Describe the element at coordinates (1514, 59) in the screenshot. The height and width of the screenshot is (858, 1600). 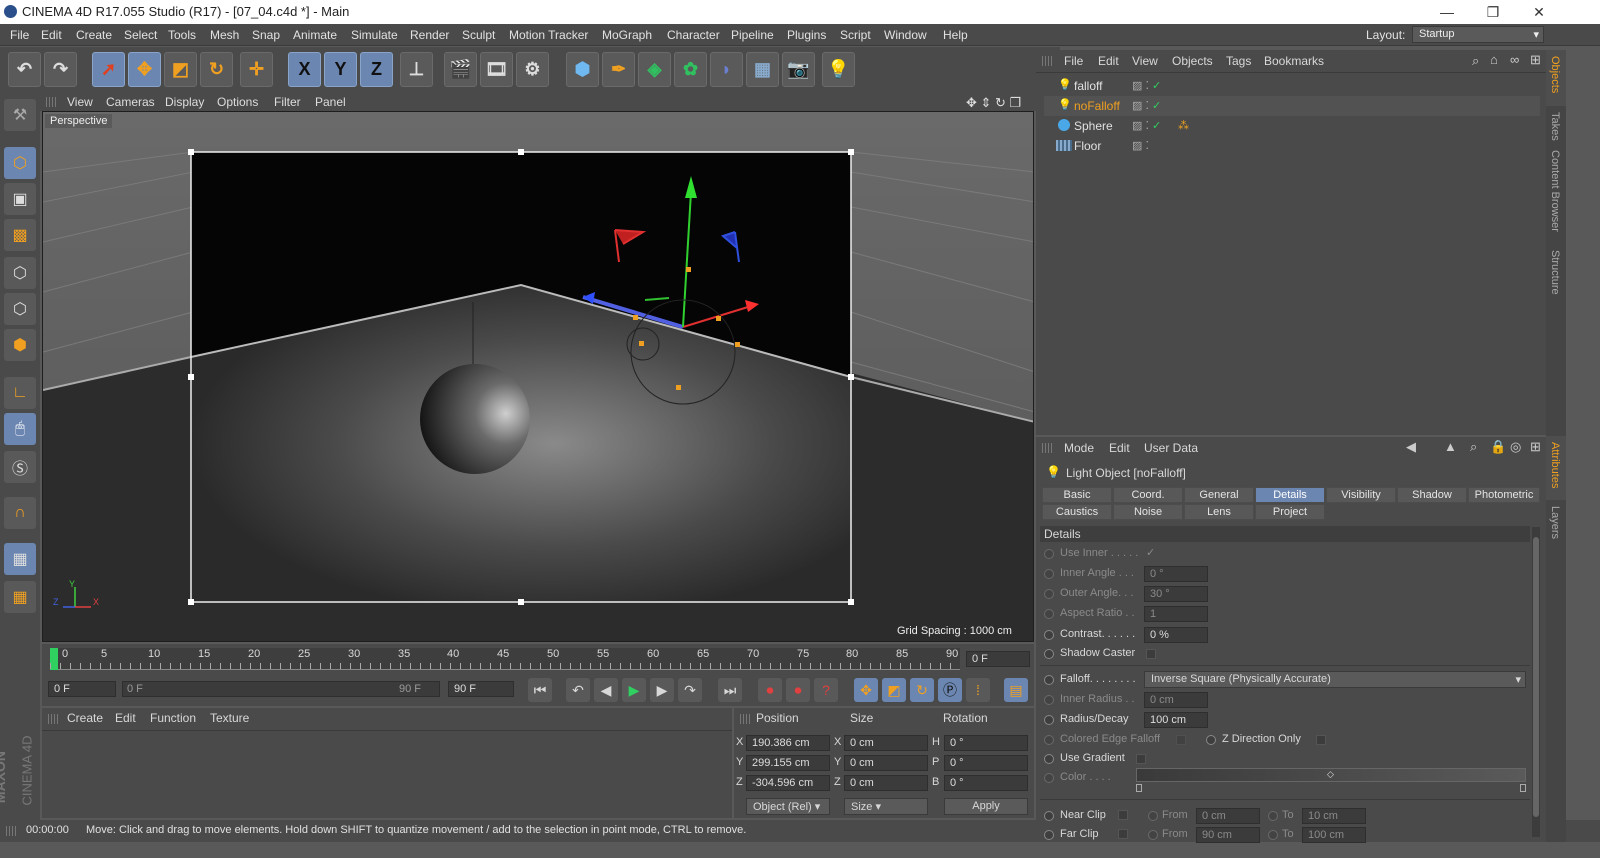
I see `link-icon: ∞` at that location.